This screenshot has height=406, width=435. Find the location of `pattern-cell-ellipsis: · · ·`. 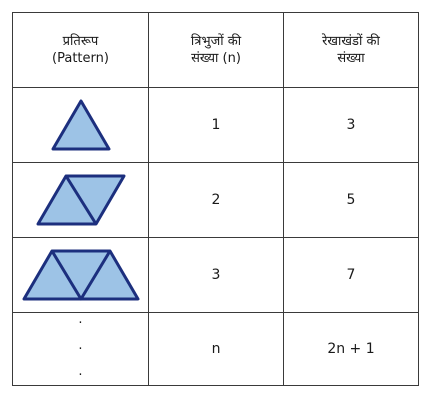

pattern-cell-ellipsis: · · · is located at coordinates (80, 349).